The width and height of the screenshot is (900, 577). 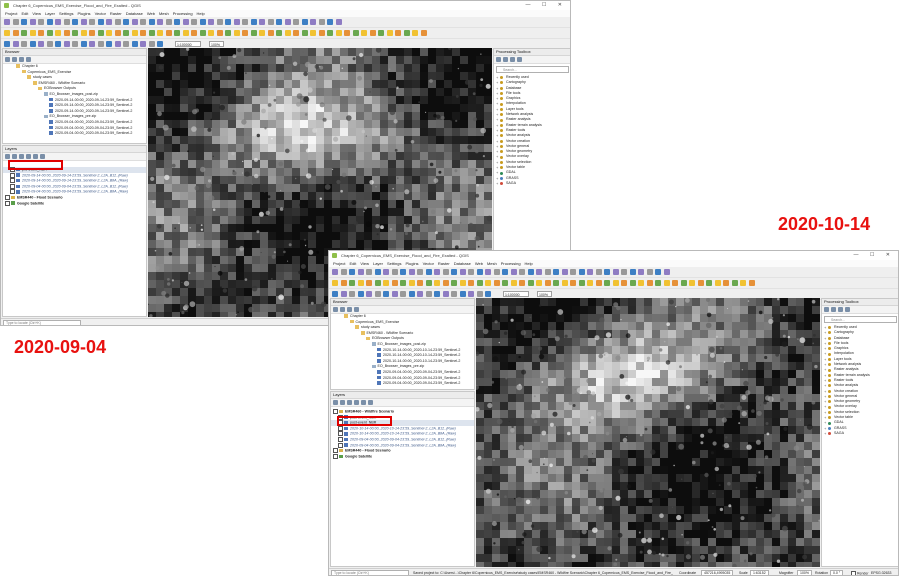 I want to click on back-menu-settings: Settings, so click(x=66, y=13).